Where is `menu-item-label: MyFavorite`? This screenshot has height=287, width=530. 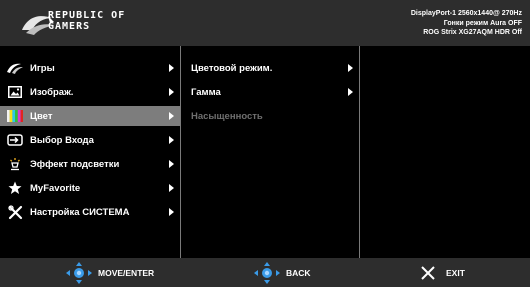 menu-item-label: MyFavorite is located at coordinates (55, 188).